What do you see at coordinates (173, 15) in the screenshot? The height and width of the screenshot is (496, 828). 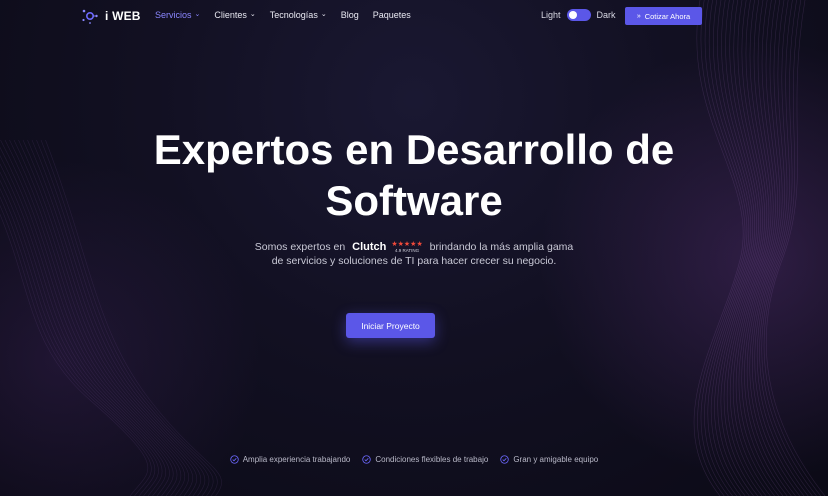 I see `nav-item-label: Servicios` at bounding box center [173, 15].